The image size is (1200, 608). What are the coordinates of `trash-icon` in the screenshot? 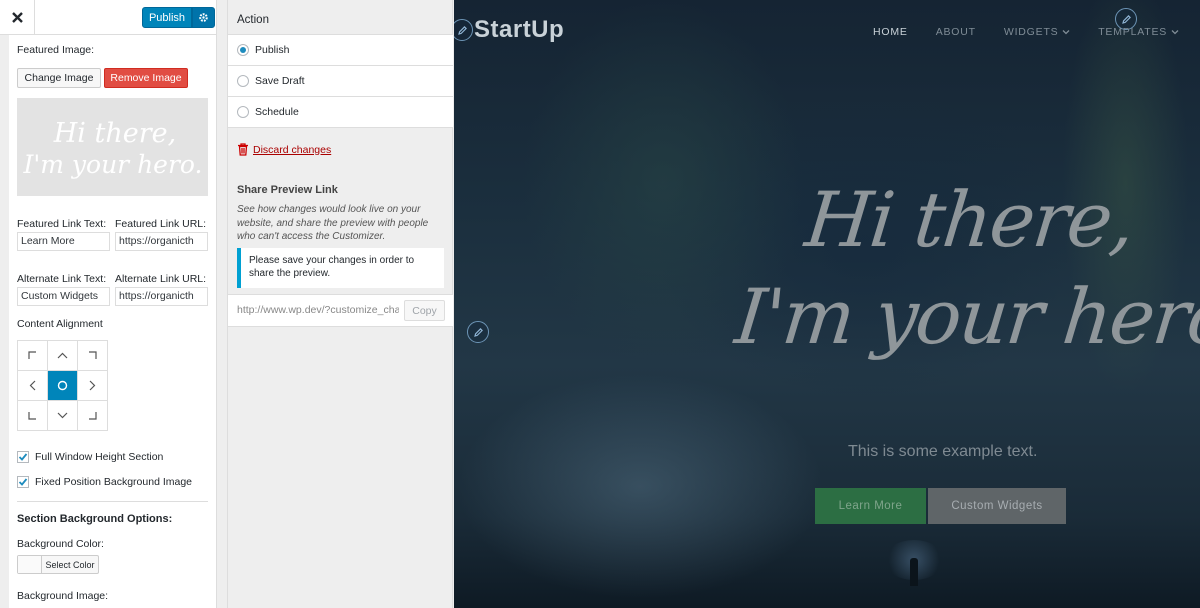 It's located at (243, 149).